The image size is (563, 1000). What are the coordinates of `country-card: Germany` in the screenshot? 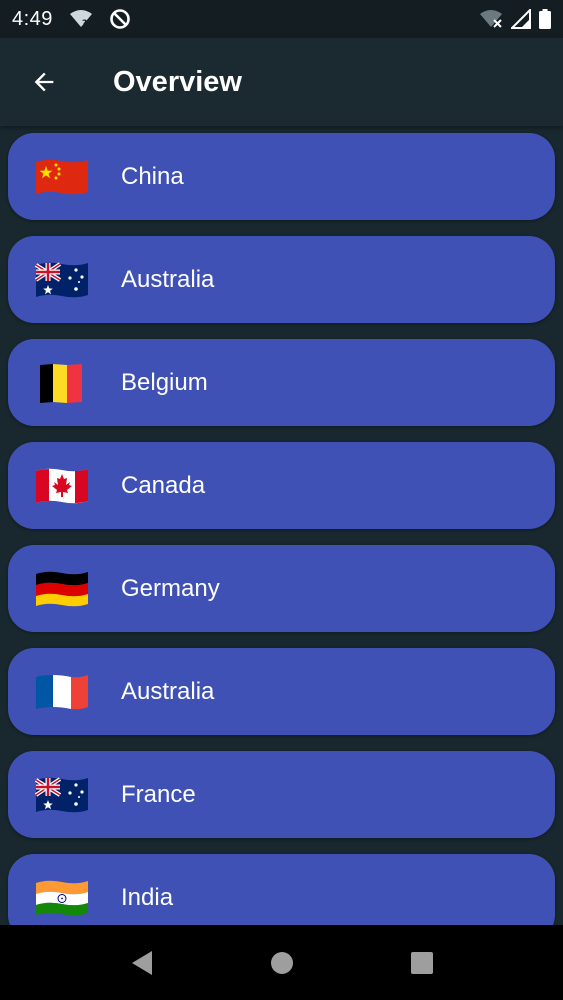 It's located at (281, 588).